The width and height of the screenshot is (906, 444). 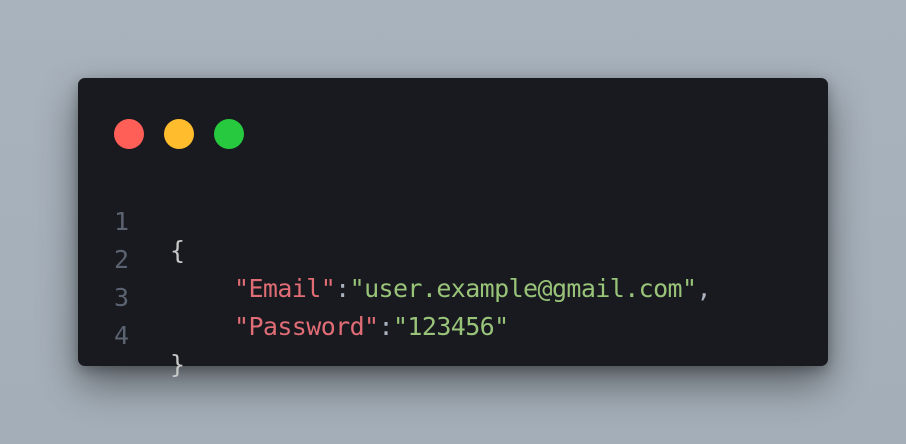 I want to click on code-line: 3 "Password":"123456", so click(x=293, y=297).